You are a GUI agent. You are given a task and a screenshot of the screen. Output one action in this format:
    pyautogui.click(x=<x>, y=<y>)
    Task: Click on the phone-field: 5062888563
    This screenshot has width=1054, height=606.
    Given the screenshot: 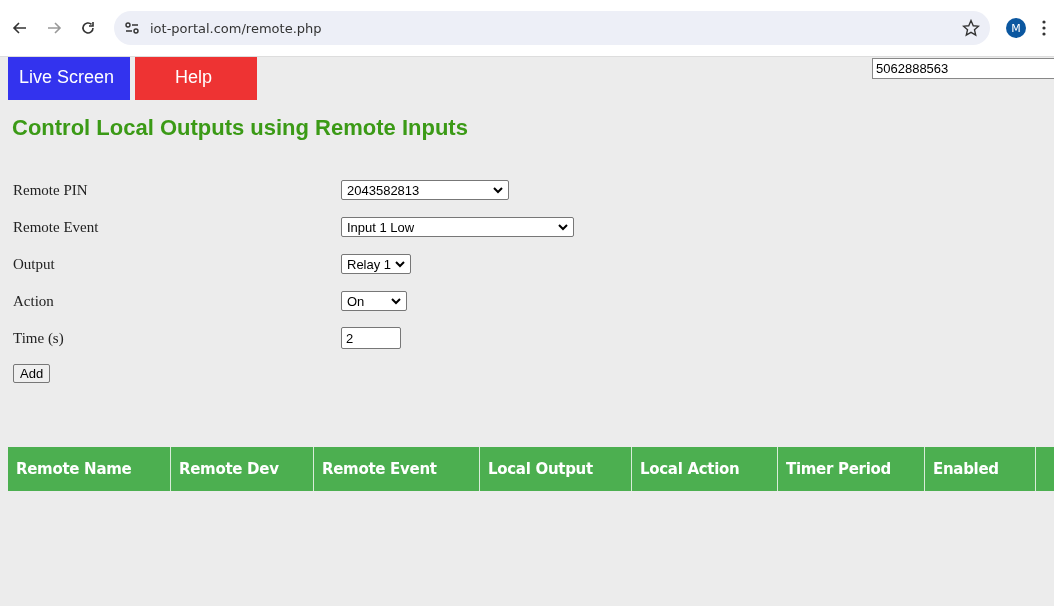 What is the action you would take?
    pyautogui.click(x=963, y=68)
    